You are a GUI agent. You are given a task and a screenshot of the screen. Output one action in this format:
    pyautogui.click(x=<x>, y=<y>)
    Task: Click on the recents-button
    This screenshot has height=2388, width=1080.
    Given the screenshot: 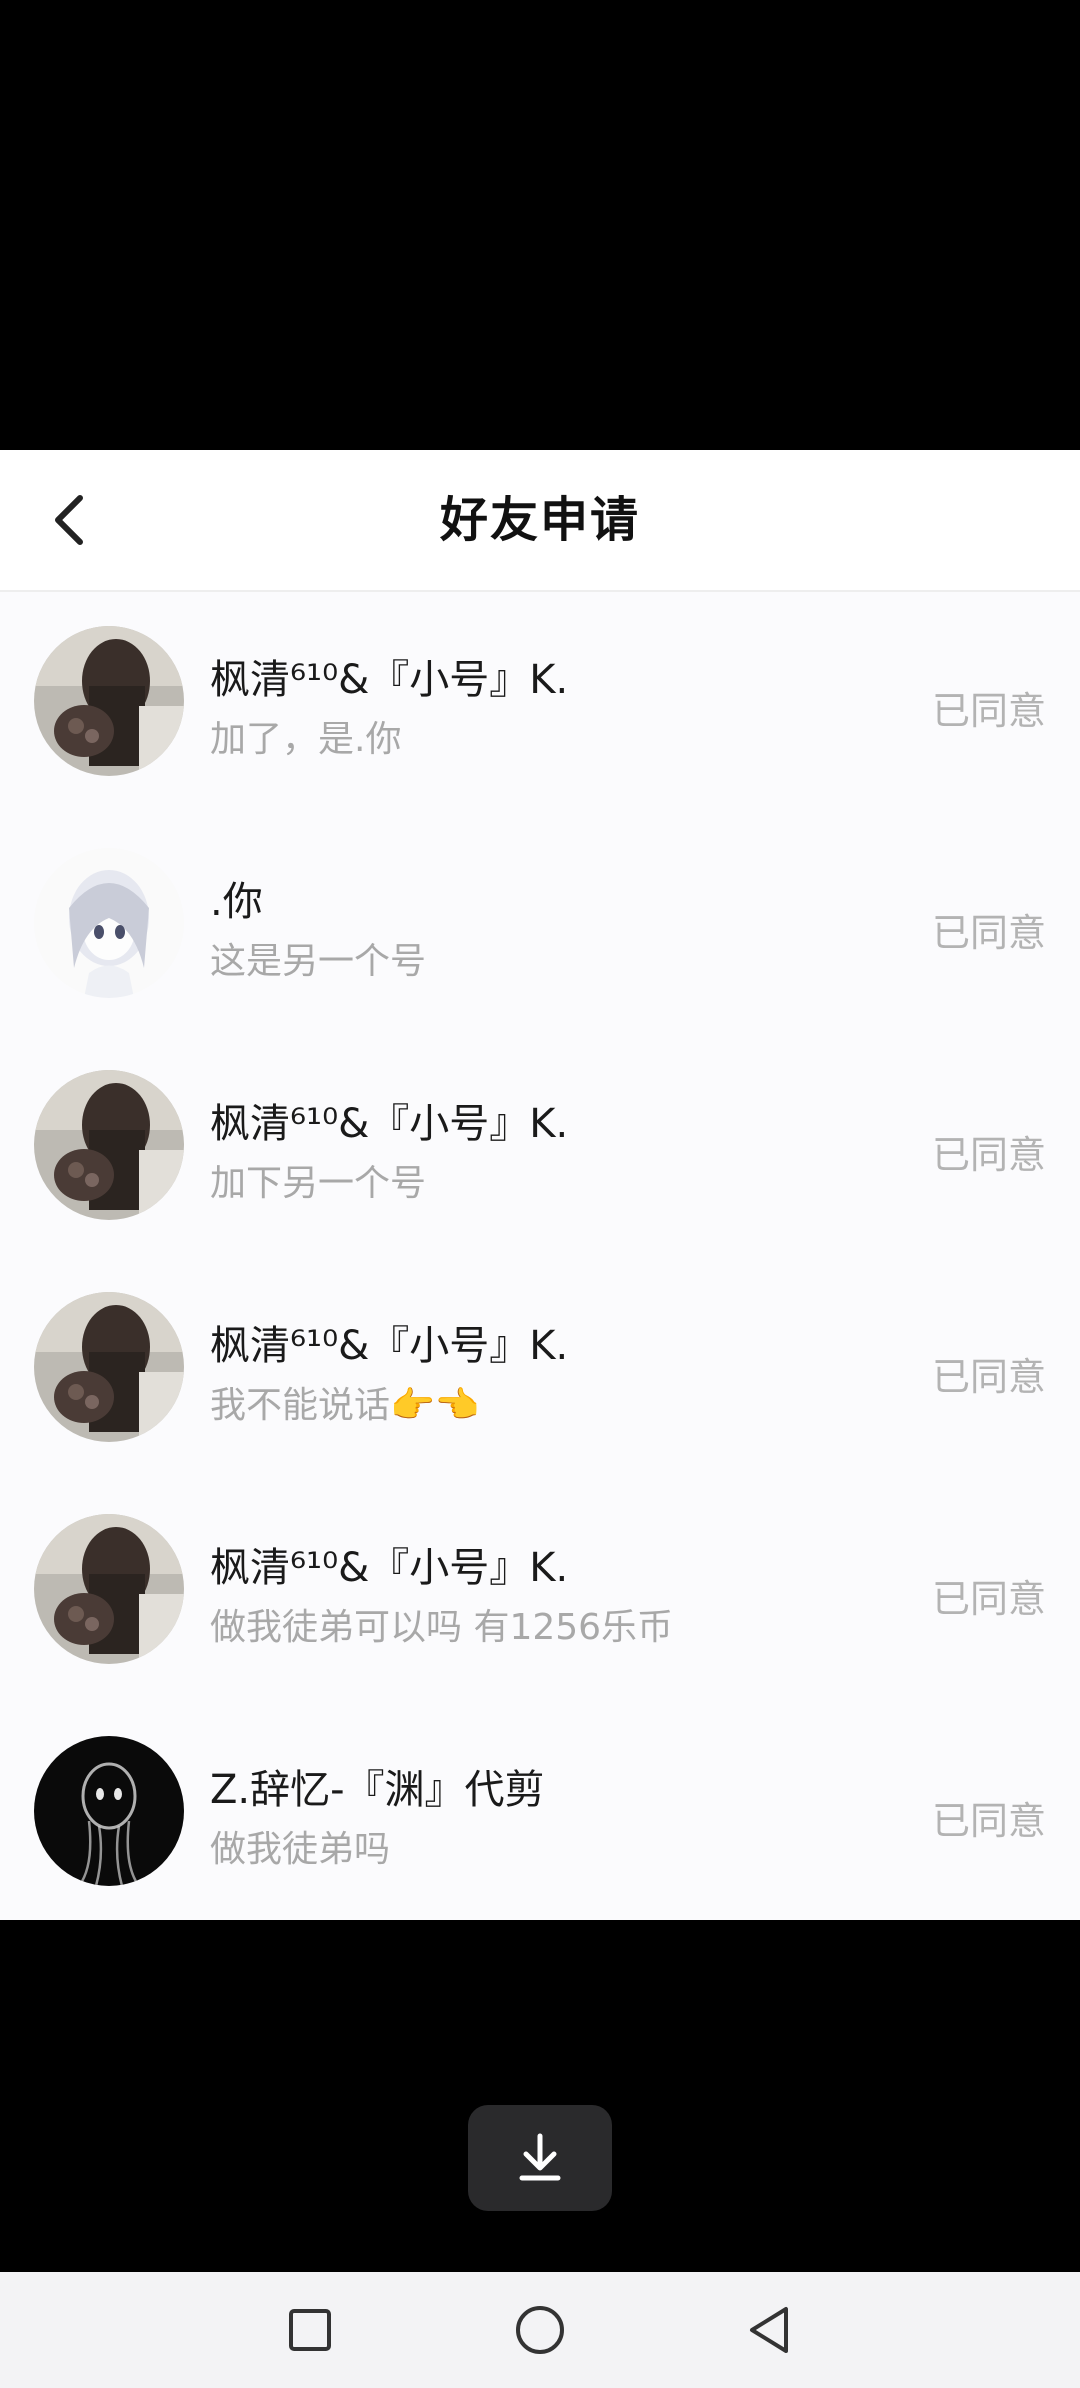 What is the action you would take?
    pyautogui.click(x=310, y=2330)
    